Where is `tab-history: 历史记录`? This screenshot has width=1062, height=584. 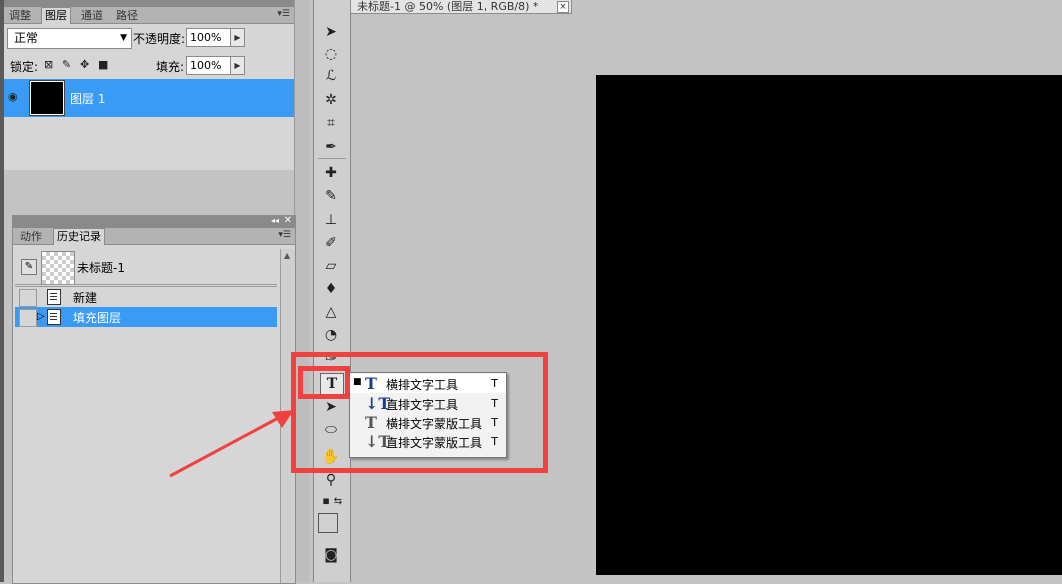
tab-history: 历史记录 is located at coordinates (79, 236).